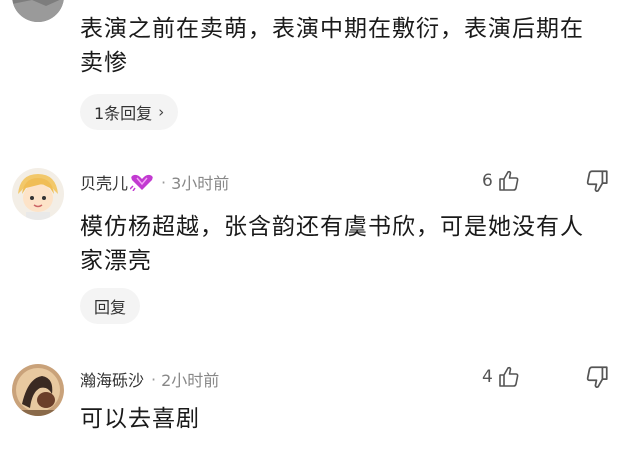 Image resolution: width=640 pixels, height=454 pixels. I want to click on reply-button: 回复, so click(110, 306).